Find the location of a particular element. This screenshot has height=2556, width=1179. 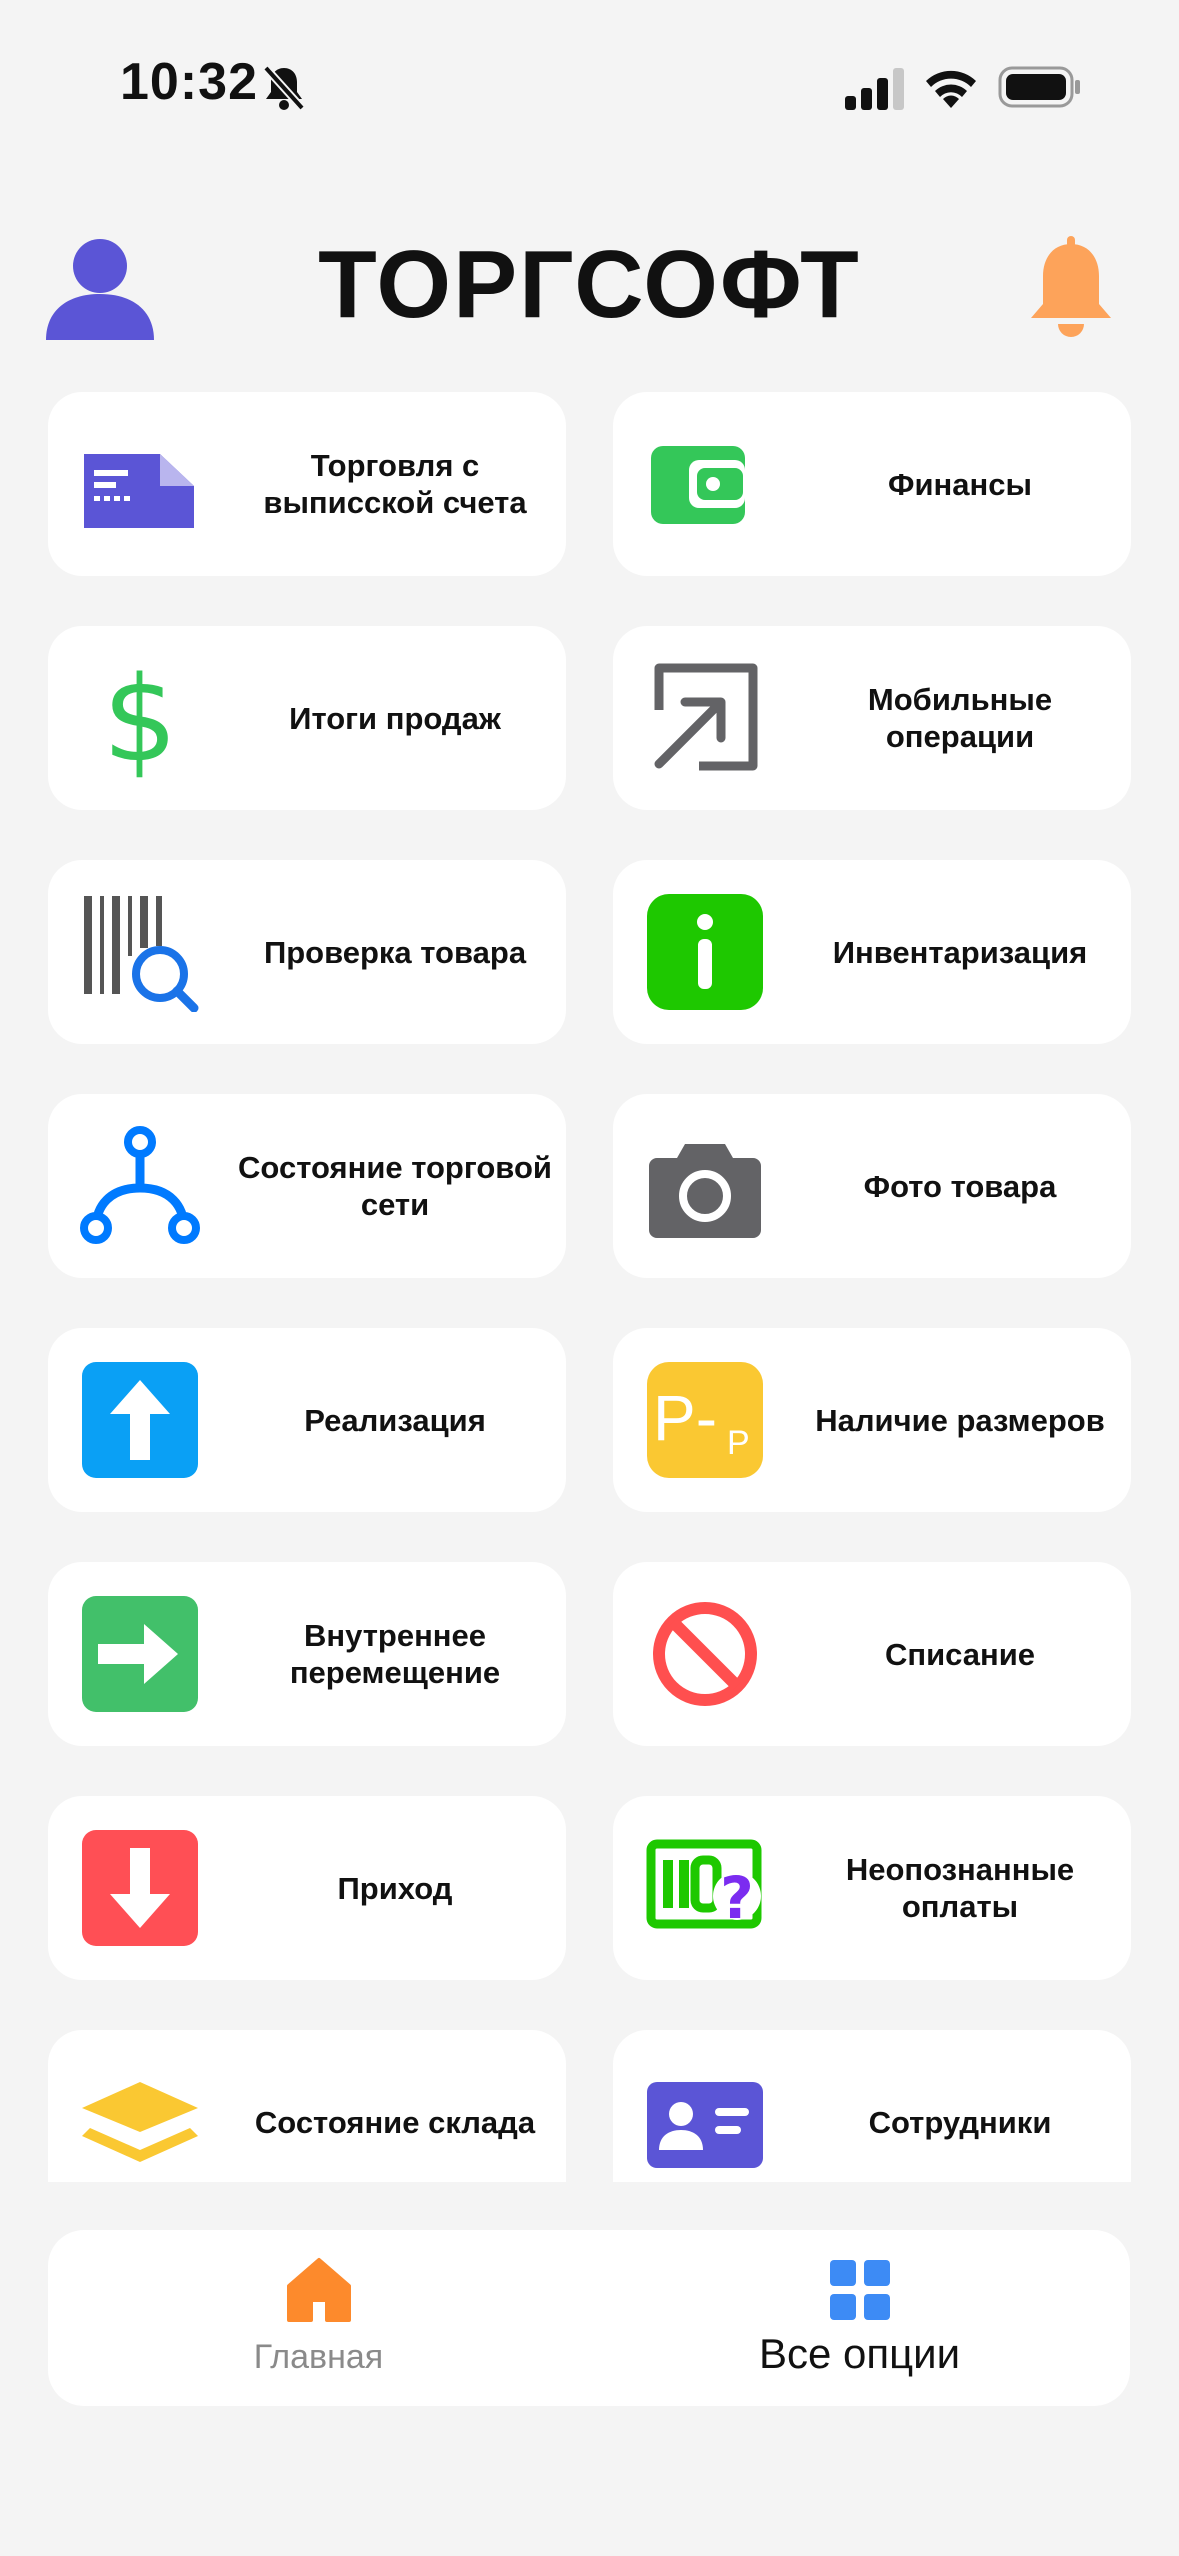

tile-unknown-payments: ? Неопознанные оплаты is located at coordinates (872, 1888).